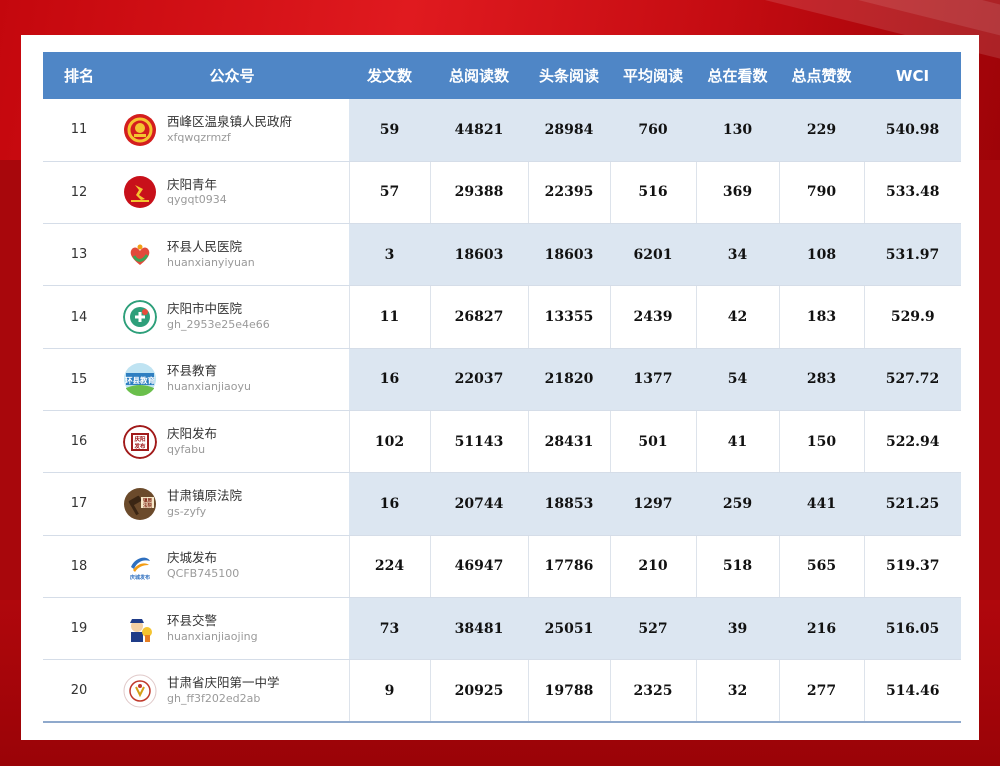 The width and height of the screenshot is (1000, 766). What do you see at coordinates (652, 691) in the screenshot?
I see `avg-reads-cell: 2325` at bounding box center [652, 691].